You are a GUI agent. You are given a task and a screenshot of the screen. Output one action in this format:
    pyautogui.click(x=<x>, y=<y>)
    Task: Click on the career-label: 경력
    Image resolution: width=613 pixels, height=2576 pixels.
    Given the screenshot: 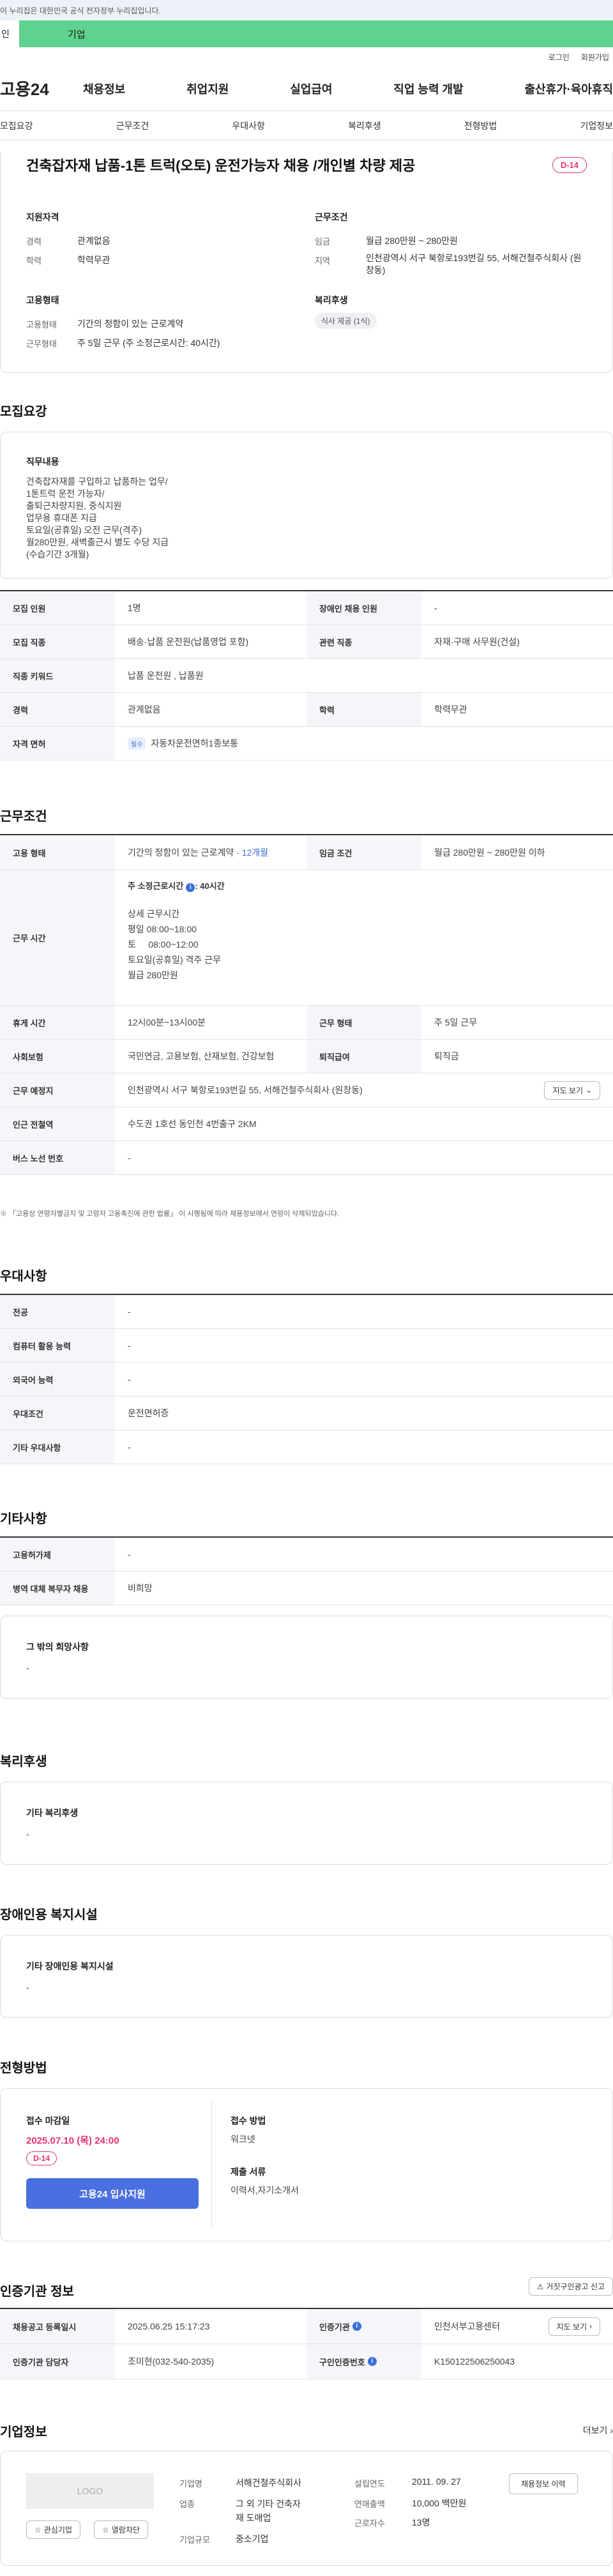 What is the action you would take?
    pyautogui.click(x=34, y=242)
    